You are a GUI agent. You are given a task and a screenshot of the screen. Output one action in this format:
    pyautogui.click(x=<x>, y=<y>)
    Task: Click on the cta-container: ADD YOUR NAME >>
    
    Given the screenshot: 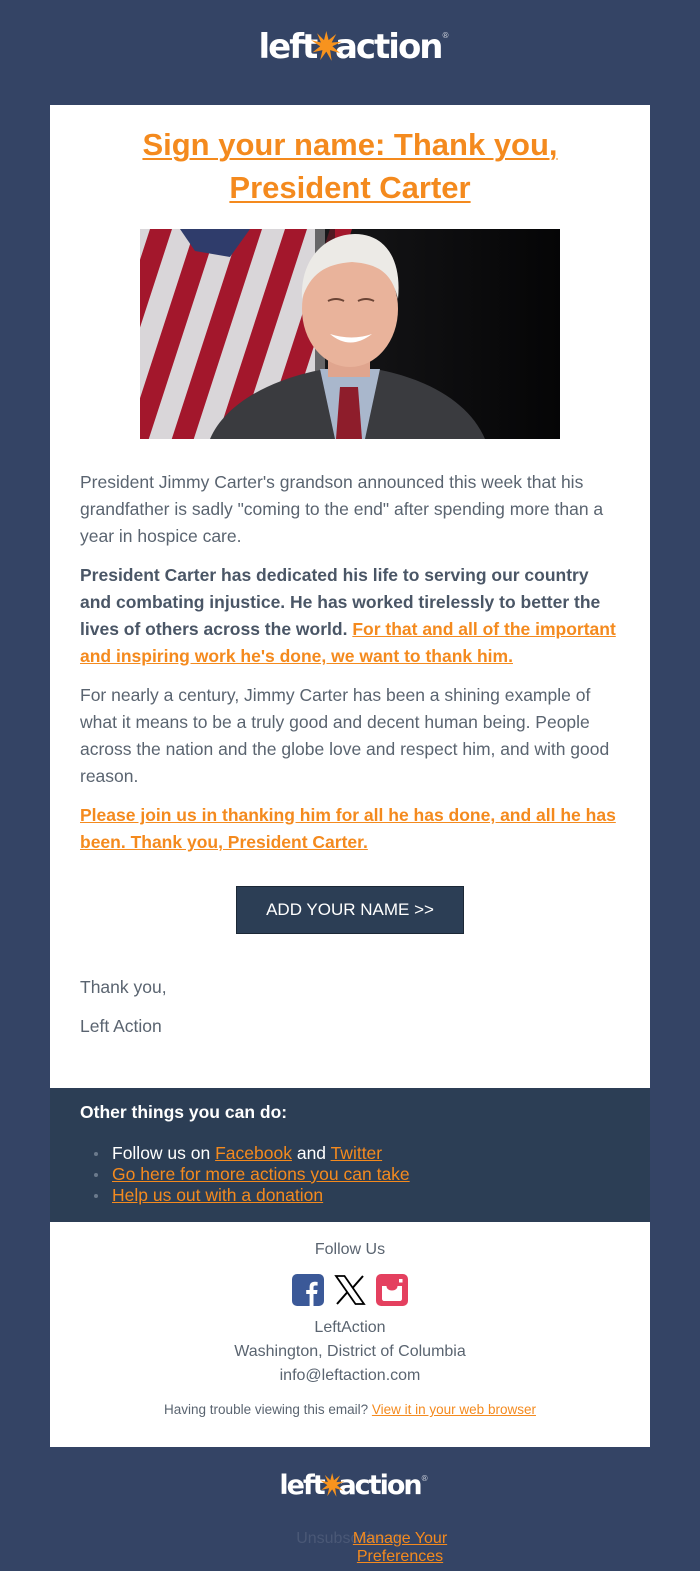 What is the action you would take?
    pyautogui.click(x=350, y=910)
    